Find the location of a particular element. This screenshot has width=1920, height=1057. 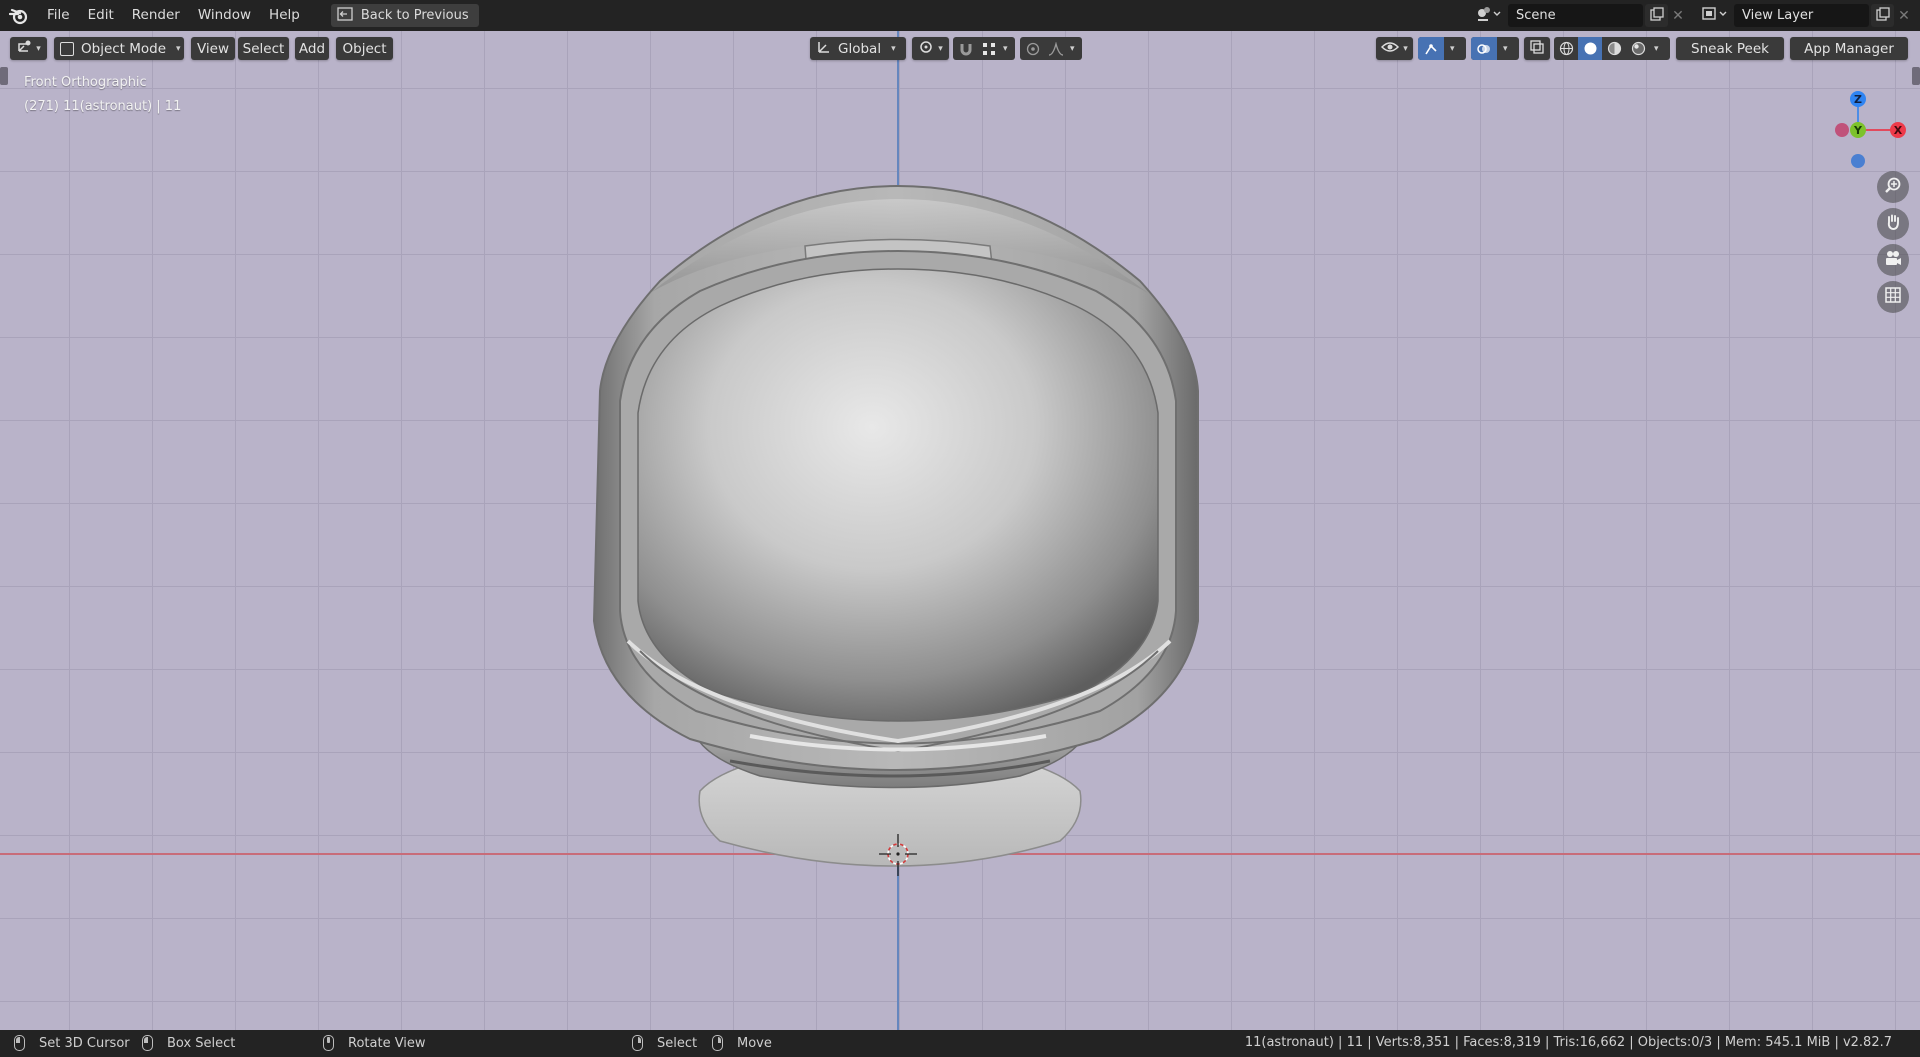

view-name-text: Front Orthographic is located at coordinates (85, 82).